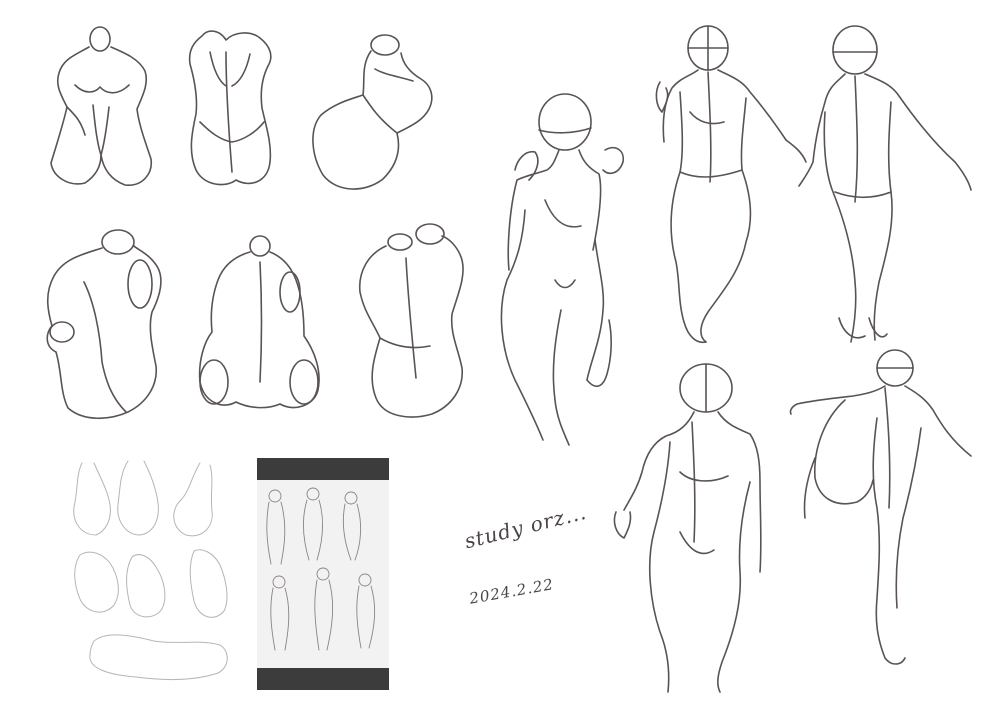 This screenshot has height=707, width=1000. Describe the element at coordinates (372, 112) in the screenshot. I see `torso-sketch-twist` at that location.